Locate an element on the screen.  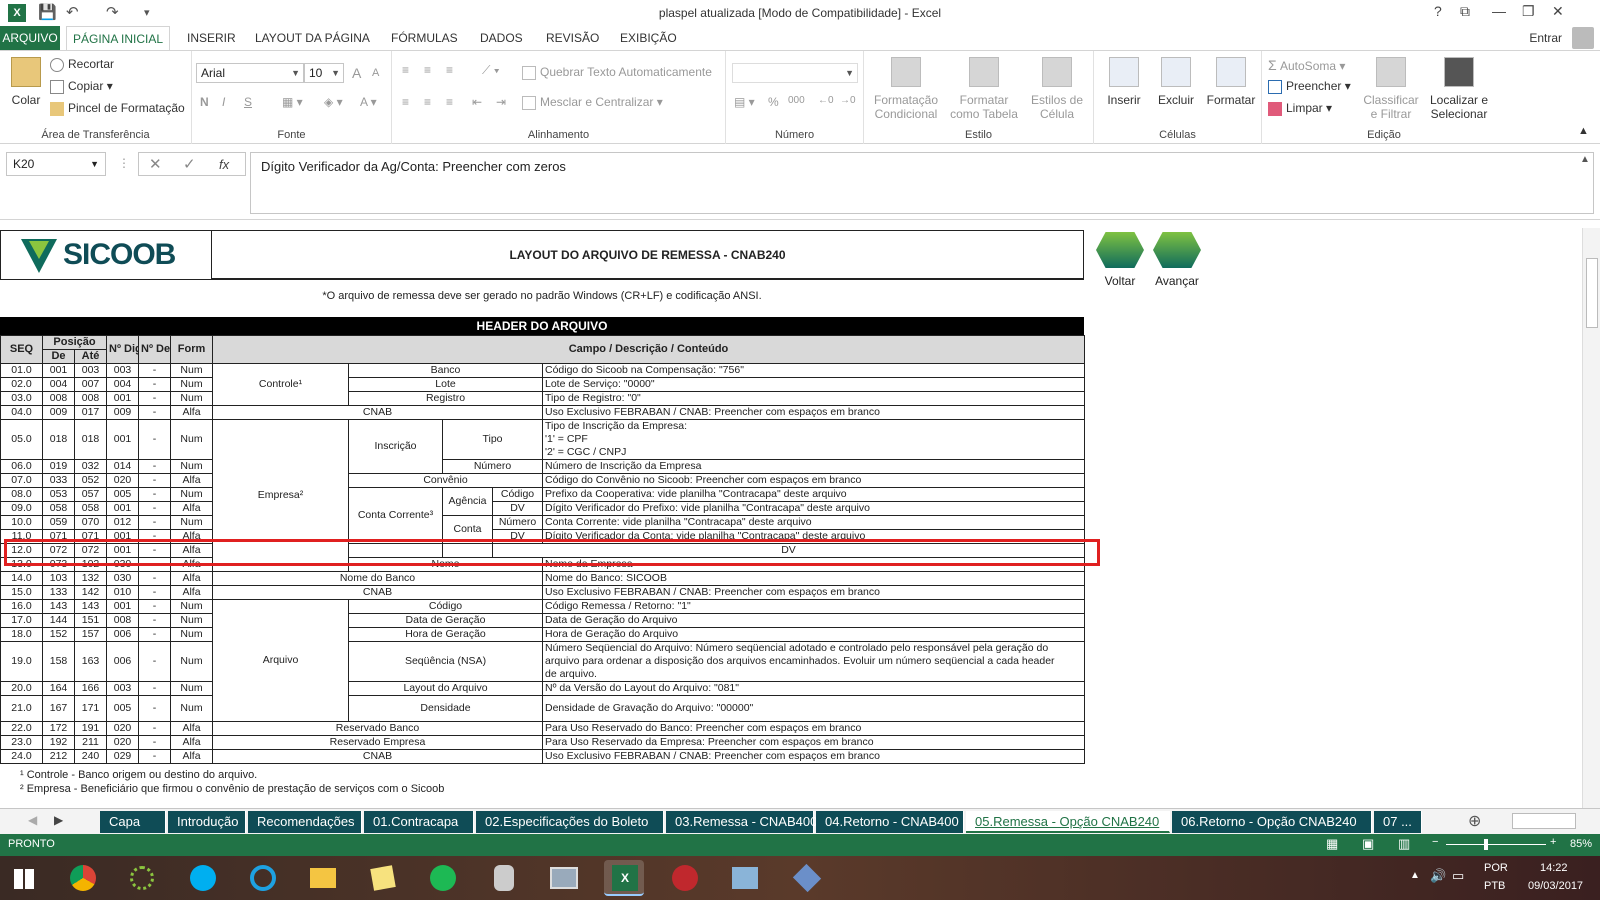
horizontal-scrollbar is located at coordinates (1544, 821).